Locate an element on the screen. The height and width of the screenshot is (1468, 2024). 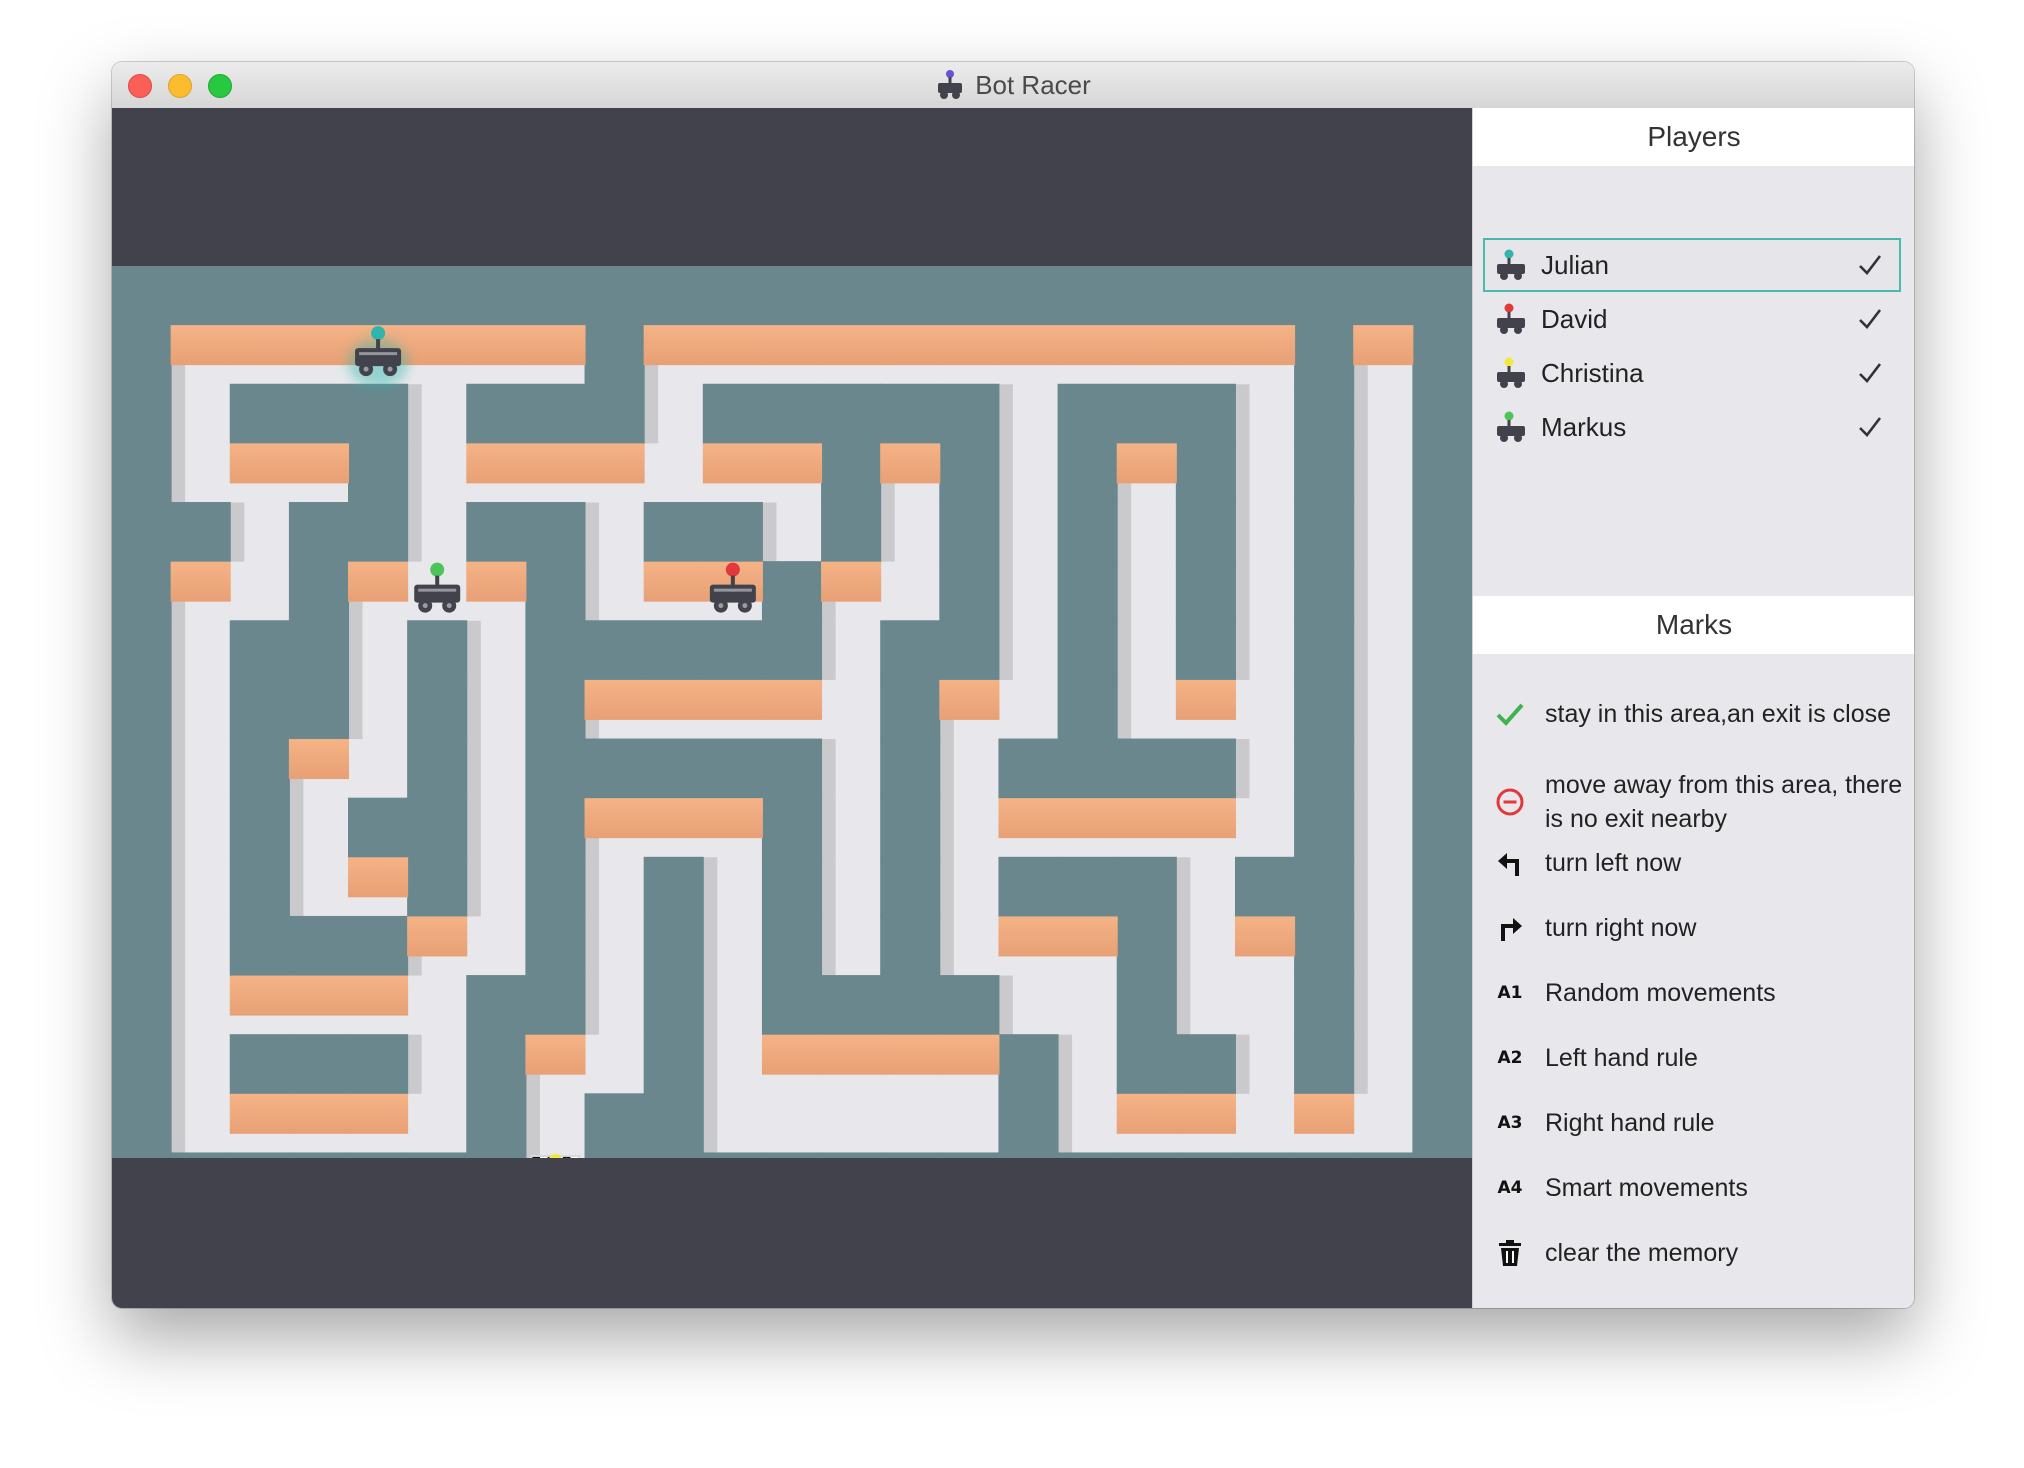
mark-item: A2 Left hand rule is located at coordinates (1698, 1058).